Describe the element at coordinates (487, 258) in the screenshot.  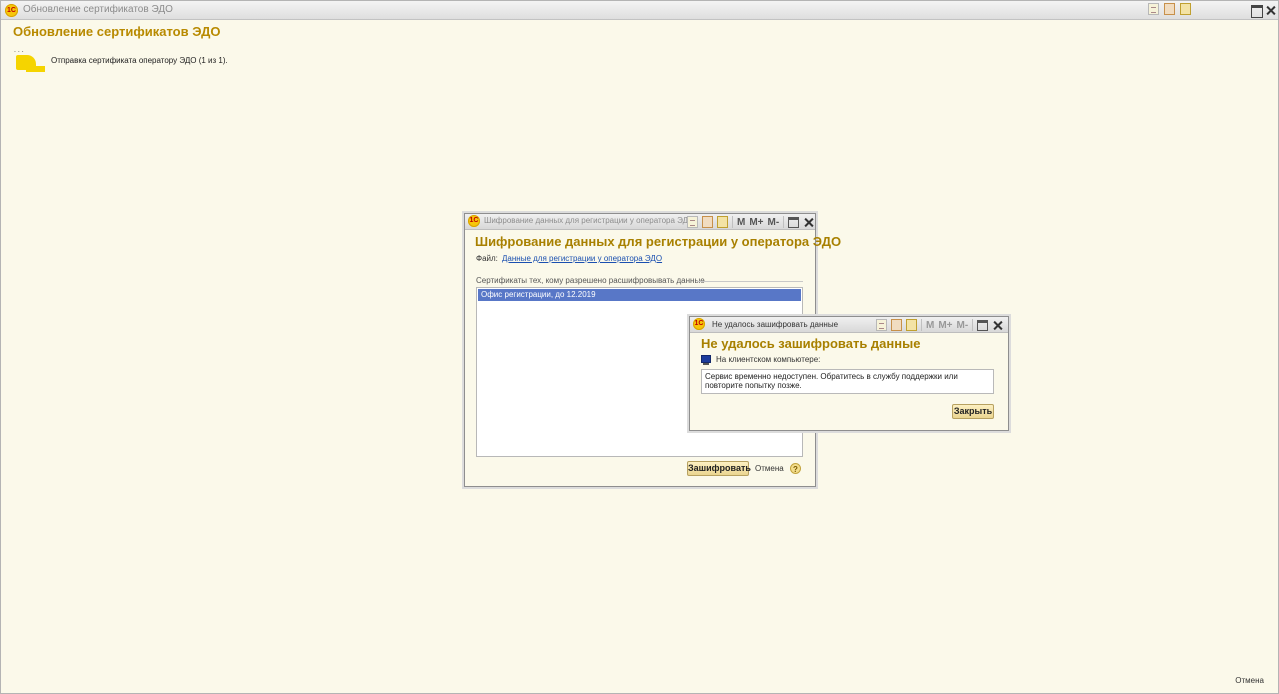
I see `file-label: Файл:` at that location.